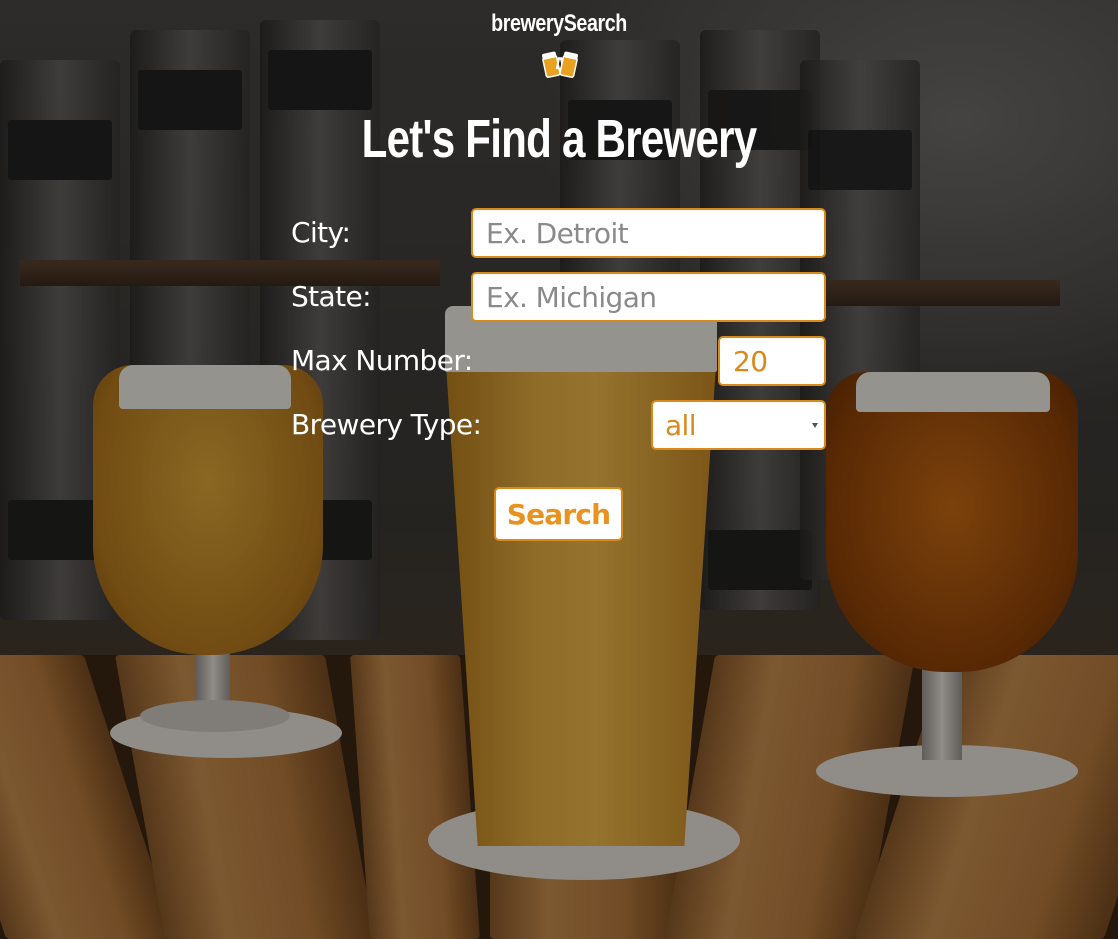 The height and width of the screenshot is (939, 1118). Describe the element at coordinates (648, 297) in the screenshot. I see `state-input` at that location.